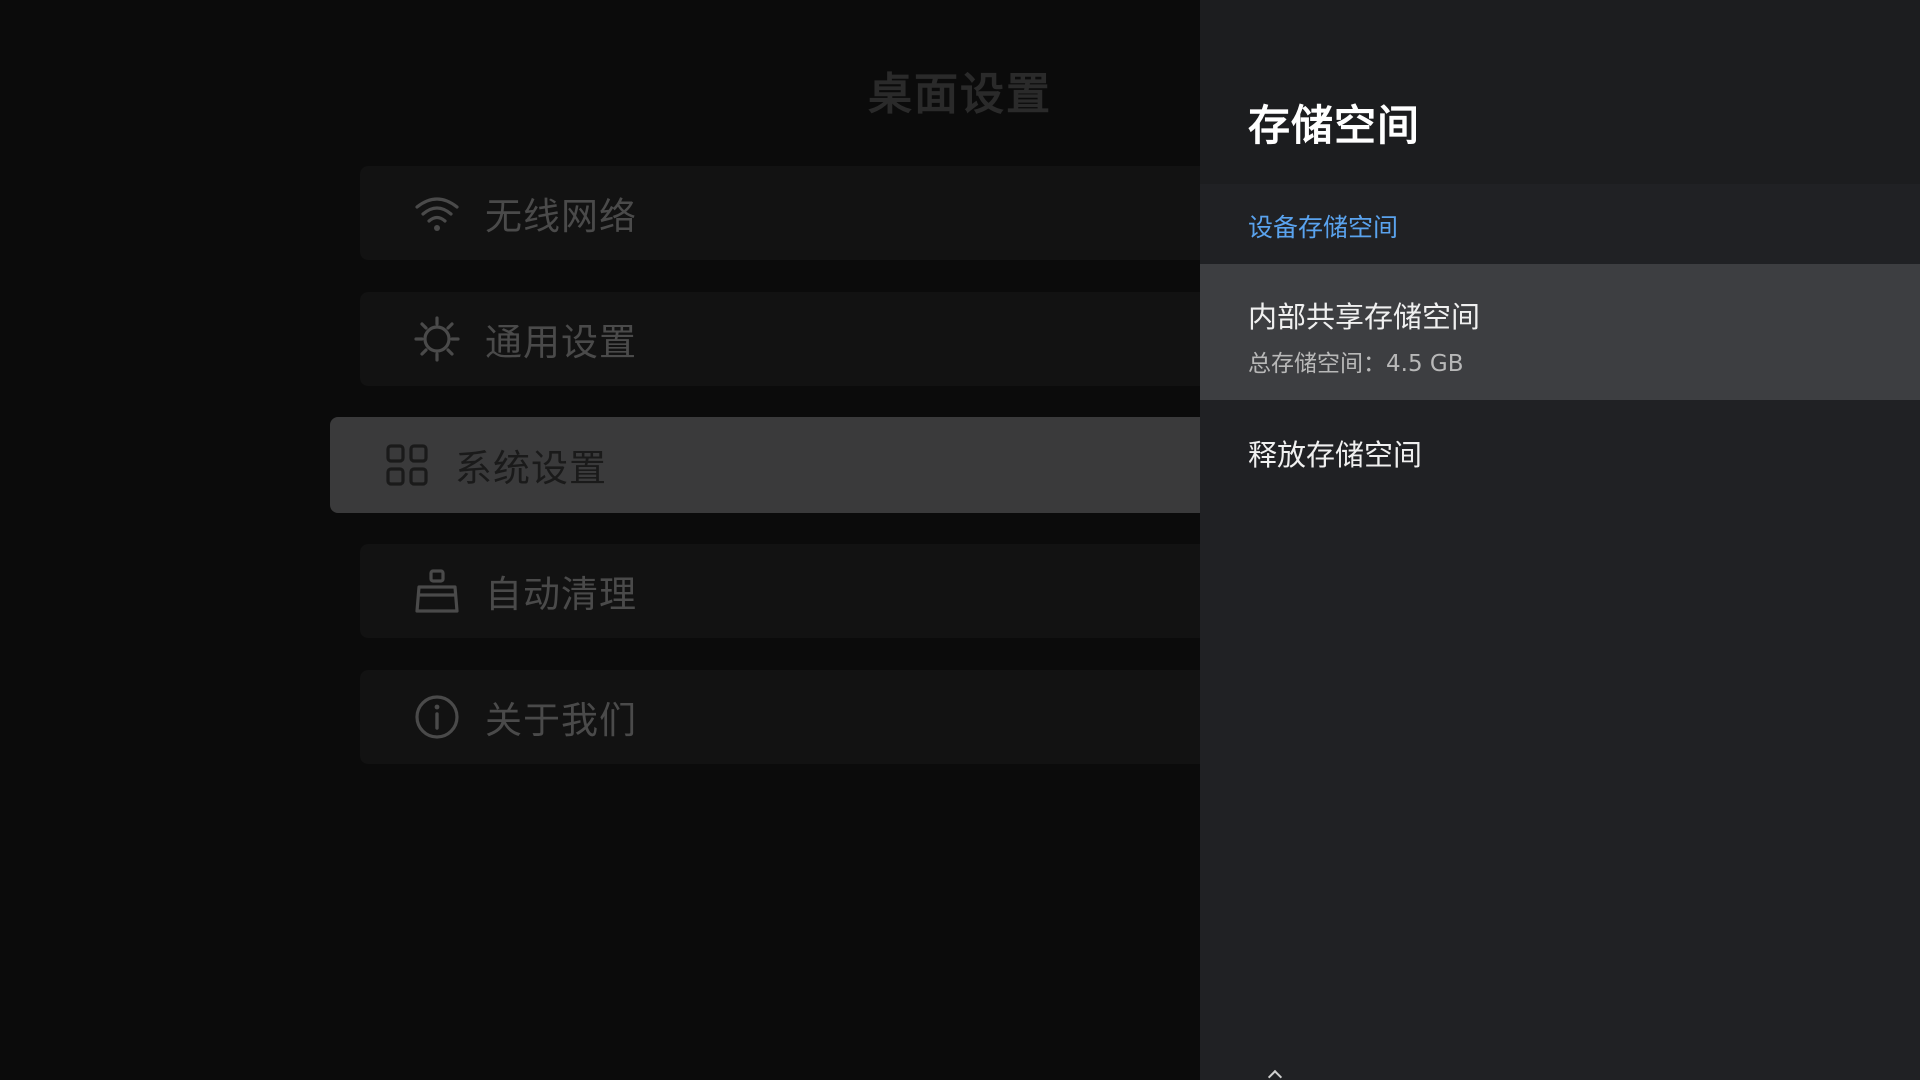 This screenshot has width=1920, height=1080. What do you see at coordinates (407, 465) in the screenshot?
I see `grid-icon` at bounding box center [407, 465].